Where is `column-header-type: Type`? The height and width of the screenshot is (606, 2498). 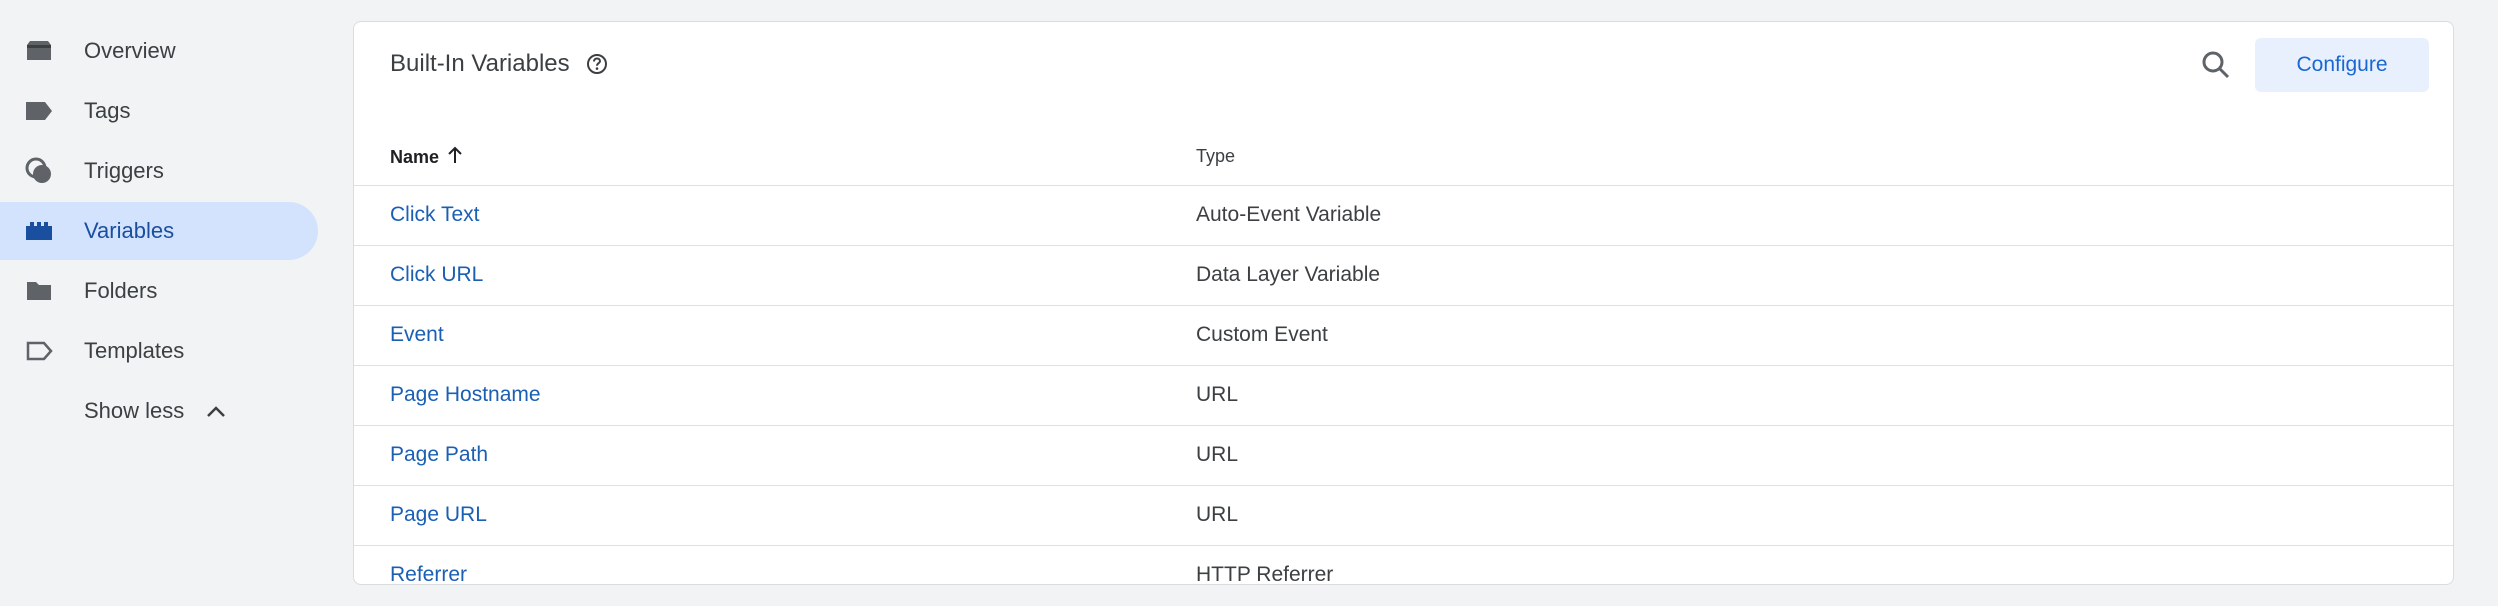
column-header-type: Type is located at coordinates (1216, 156).